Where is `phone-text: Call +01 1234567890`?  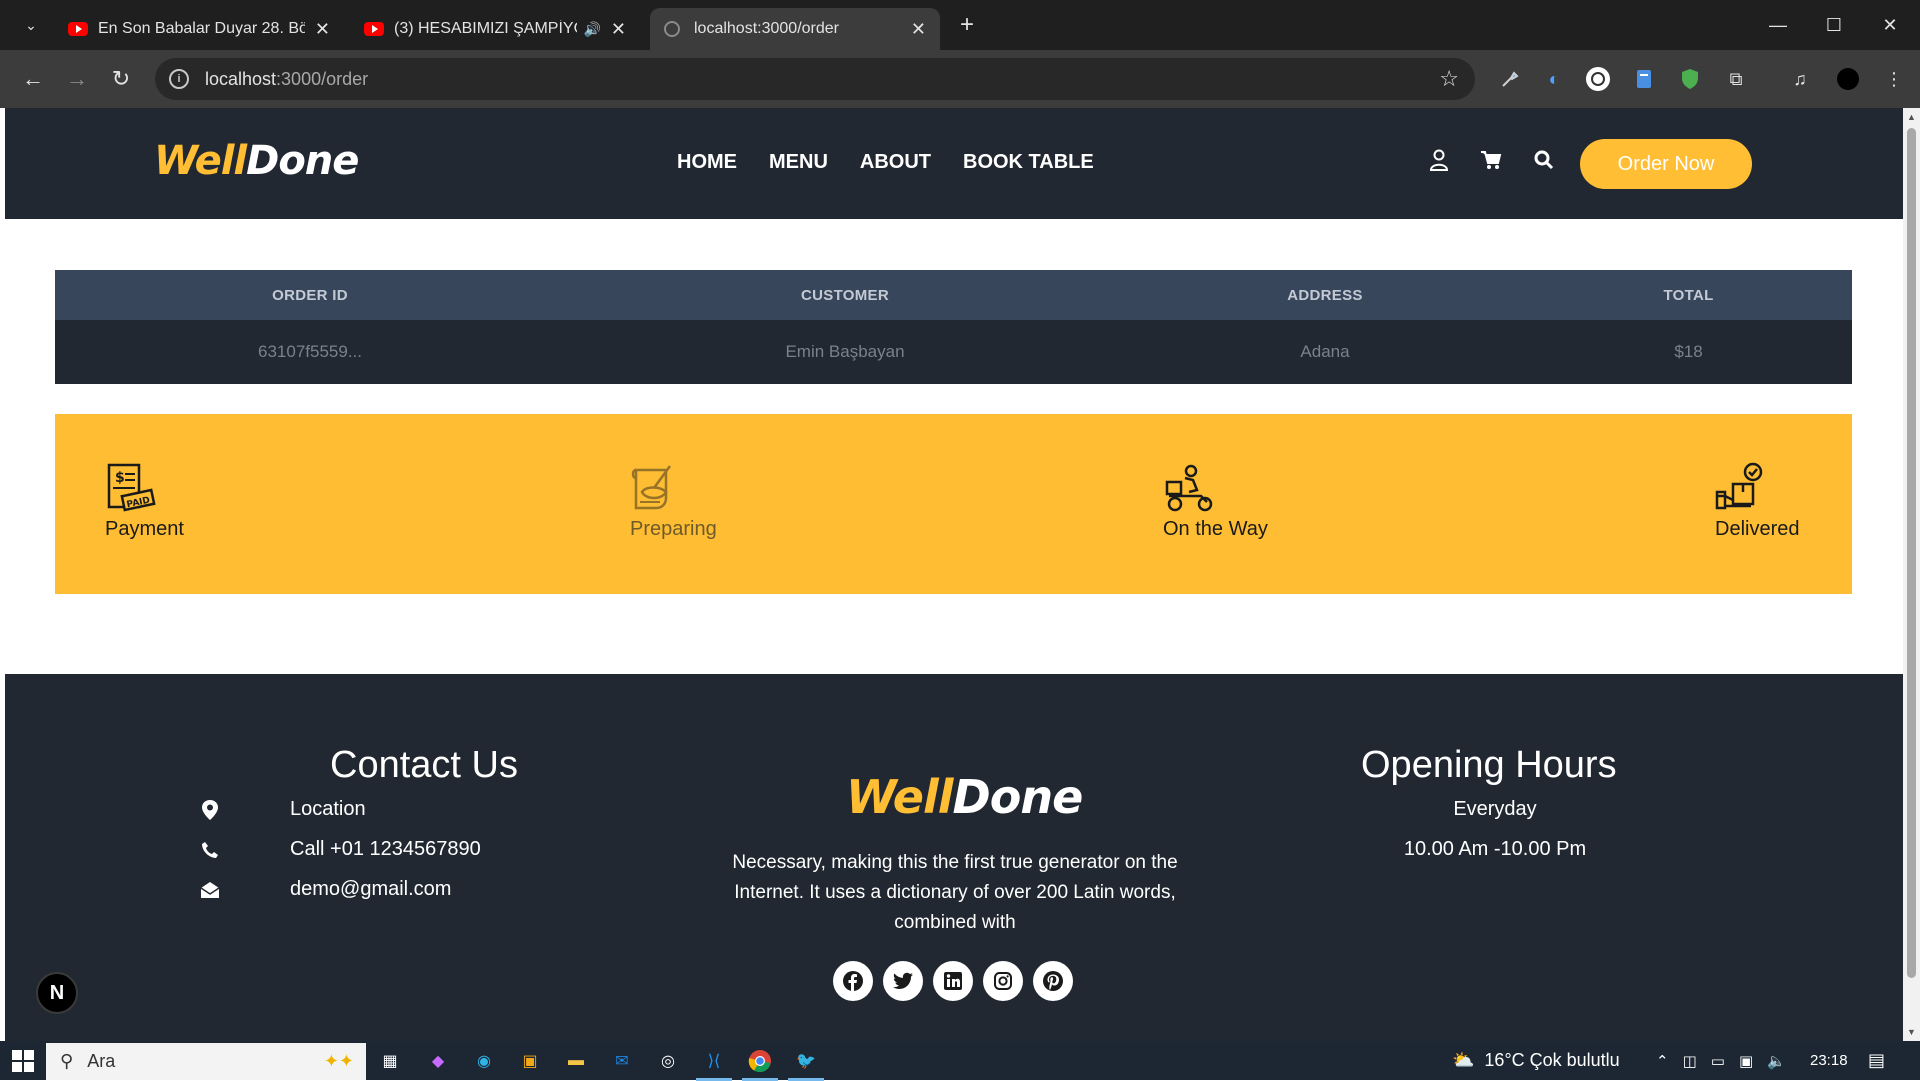
phone-text: Call +01 1234567890 is located at coordinates (385, 849).